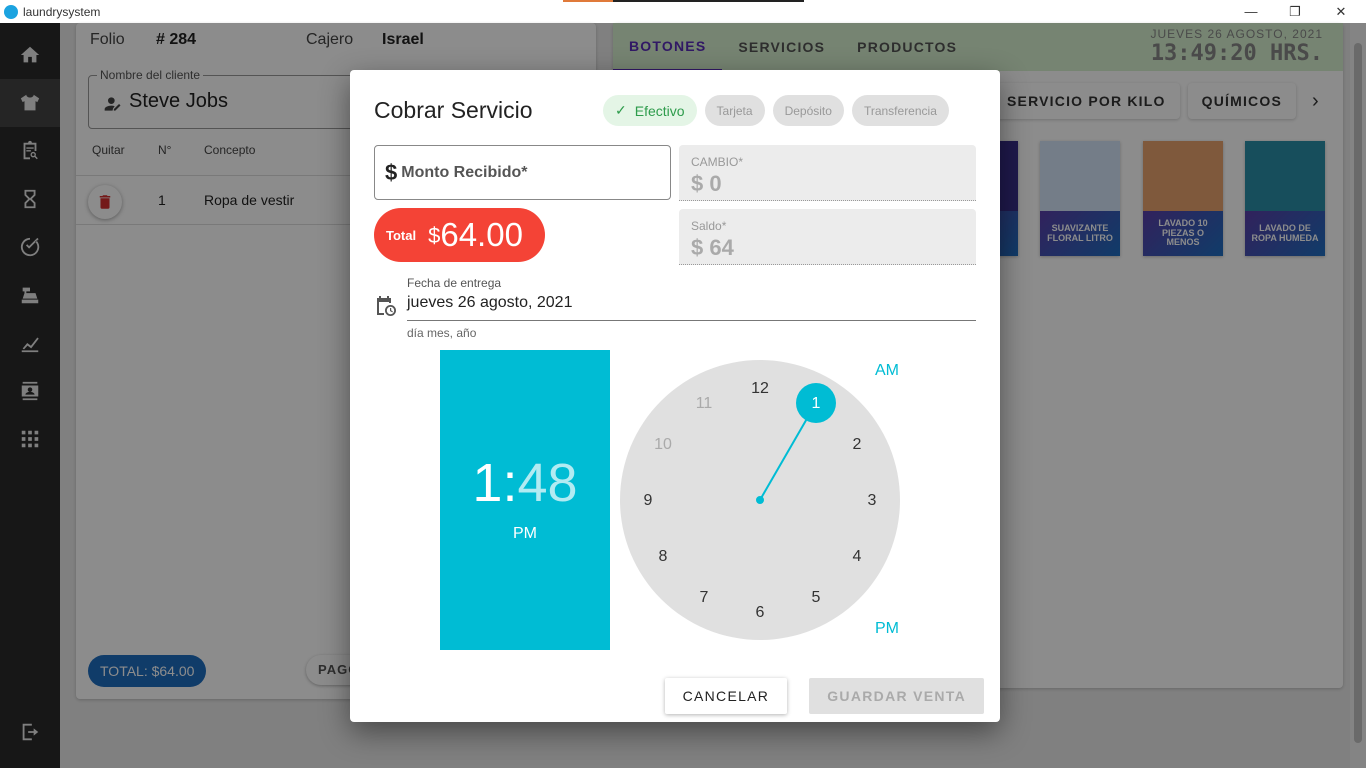 This screenshot has width=1366, height=768. Describe the element at coordinates (401, 235) in the screenshot. I see `total-label: Total` at that location.